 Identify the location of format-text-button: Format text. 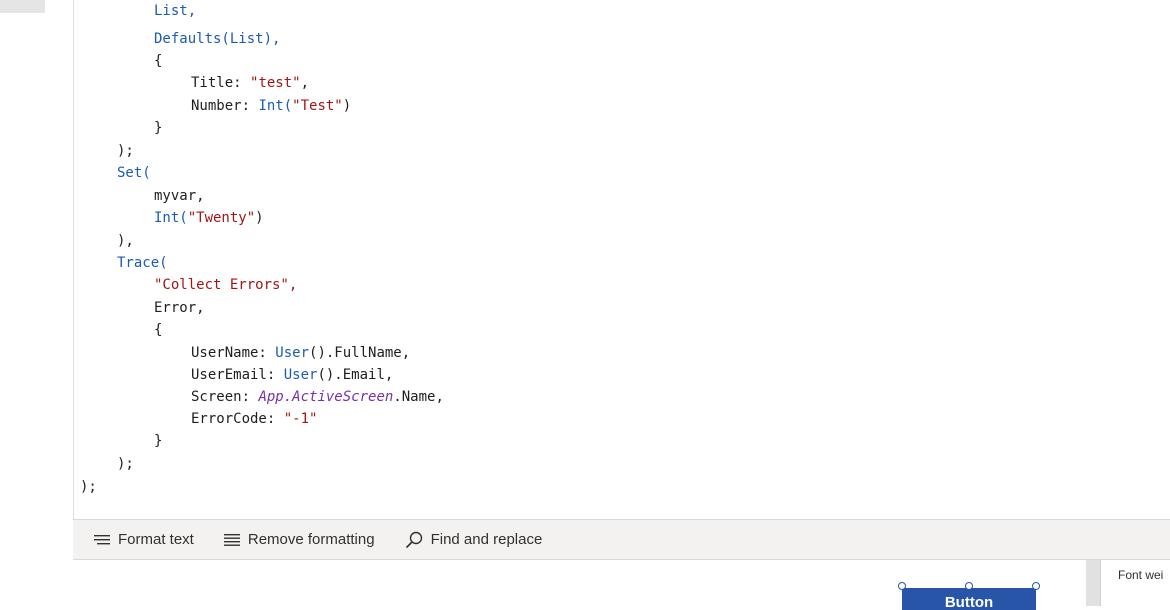
(144, 539).